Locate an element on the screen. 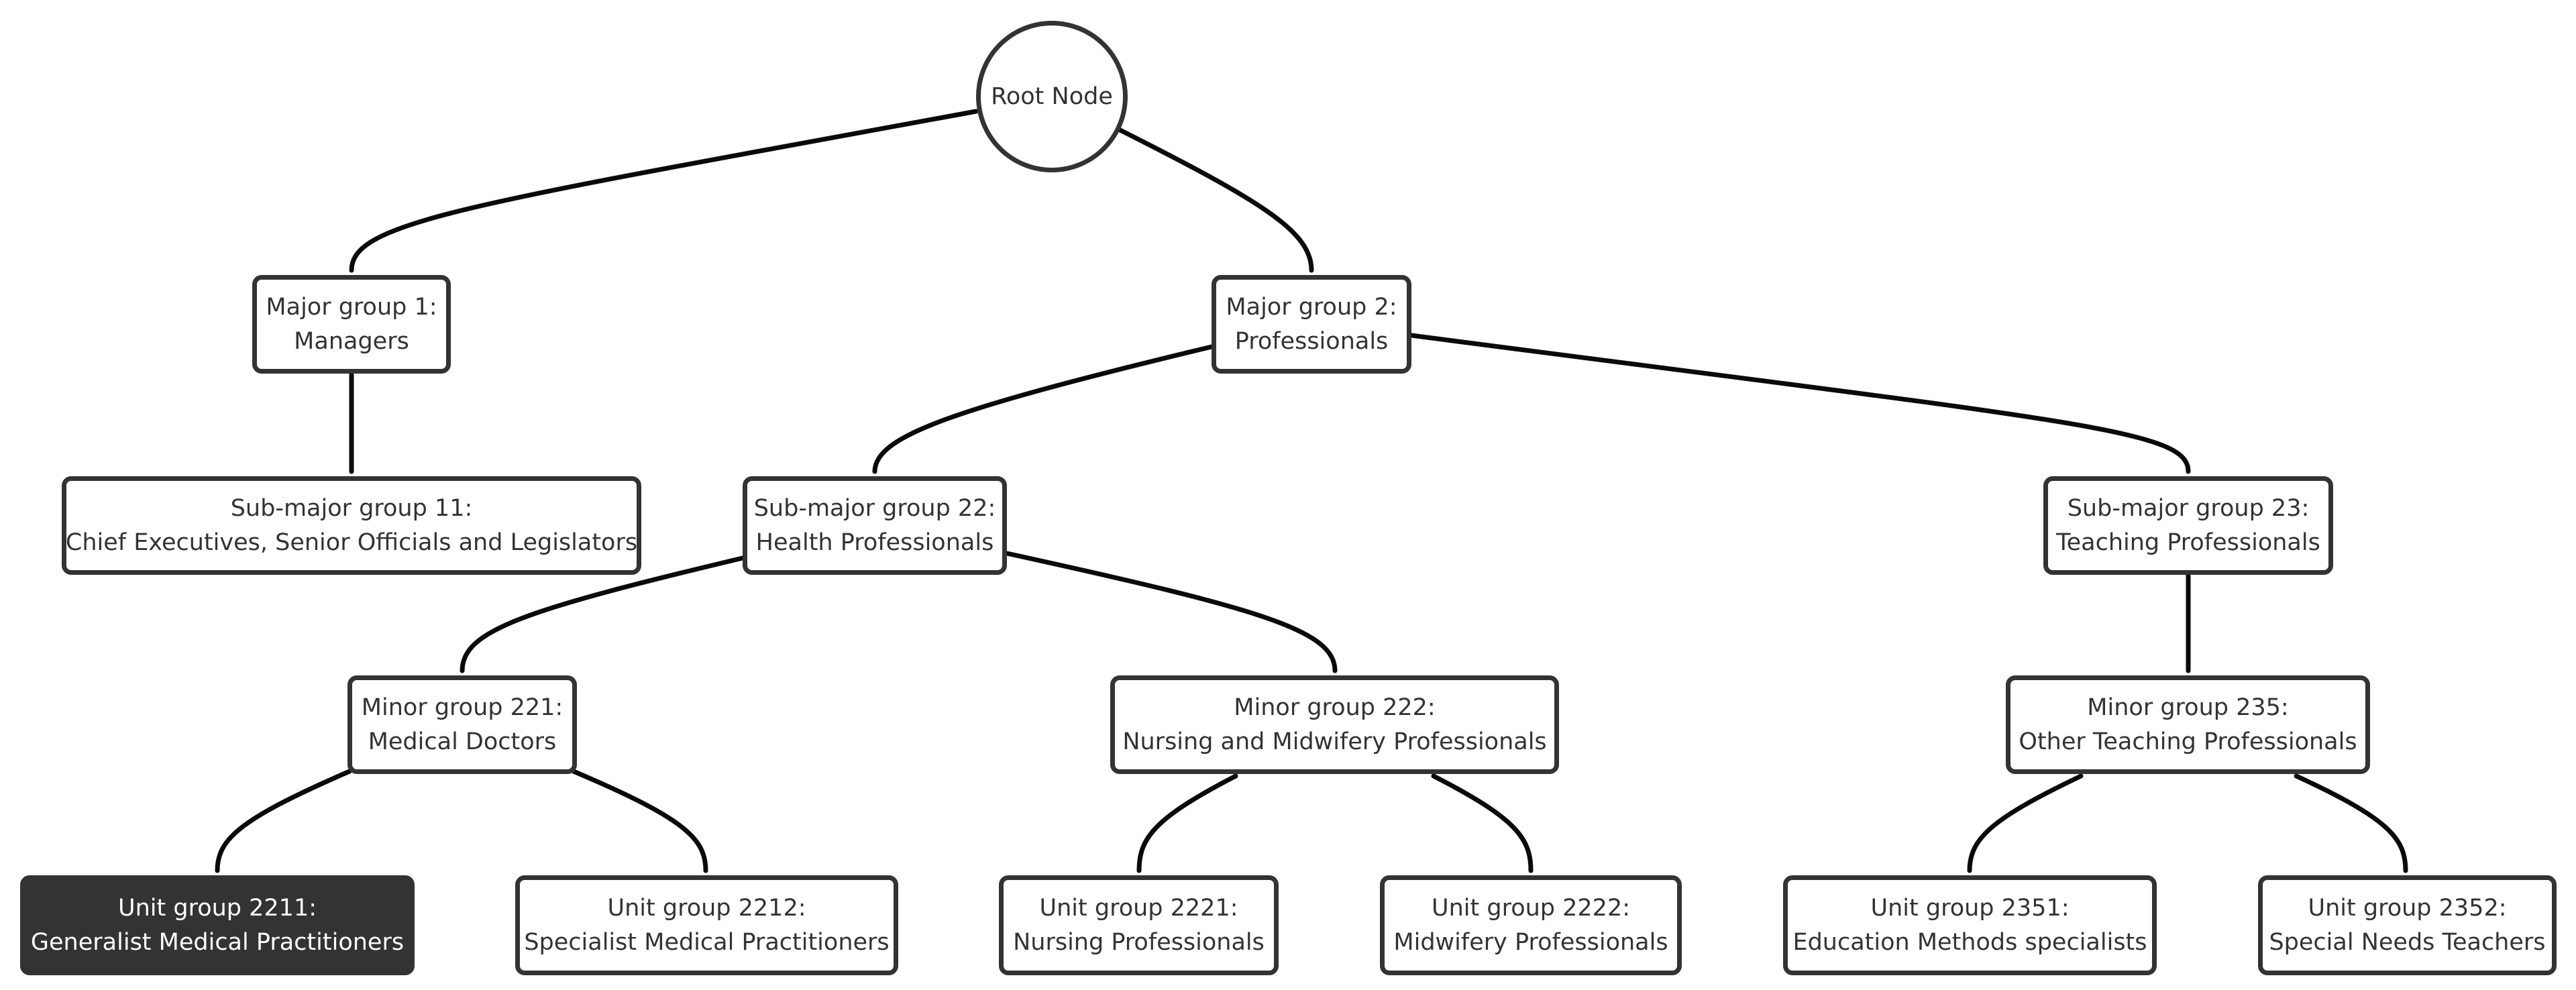 This screenshot has width=2576, height=990. node-code-label: Sub-major group 22: is located at coordinates (874, 508).